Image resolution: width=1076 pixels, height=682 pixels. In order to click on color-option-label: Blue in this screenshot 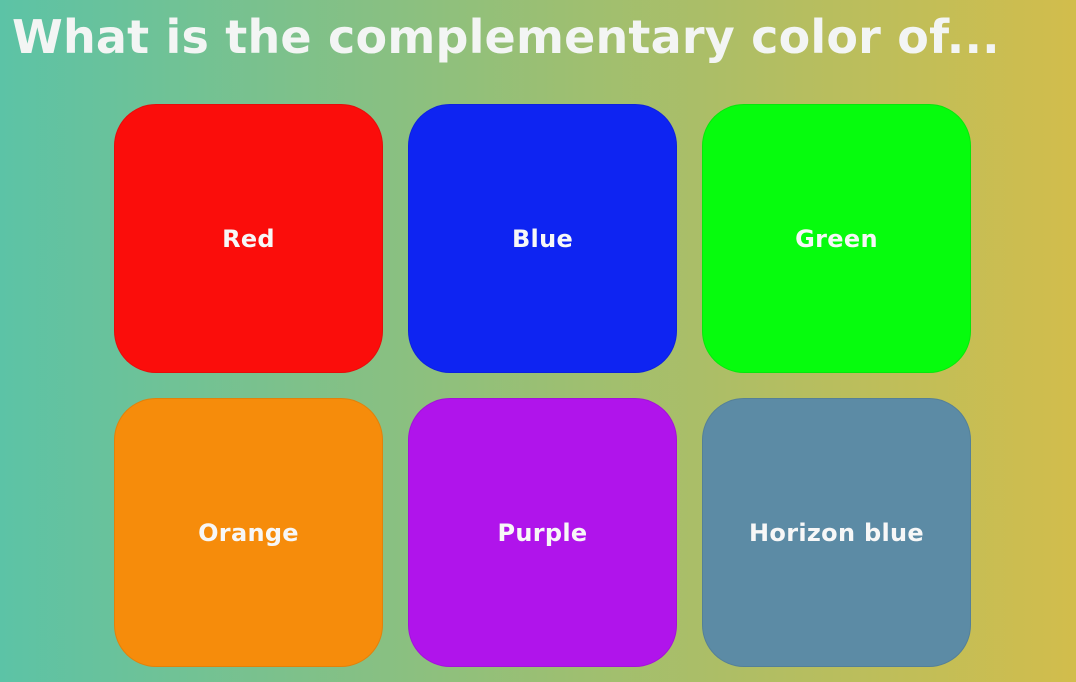, I will do `click(542, 238)`.